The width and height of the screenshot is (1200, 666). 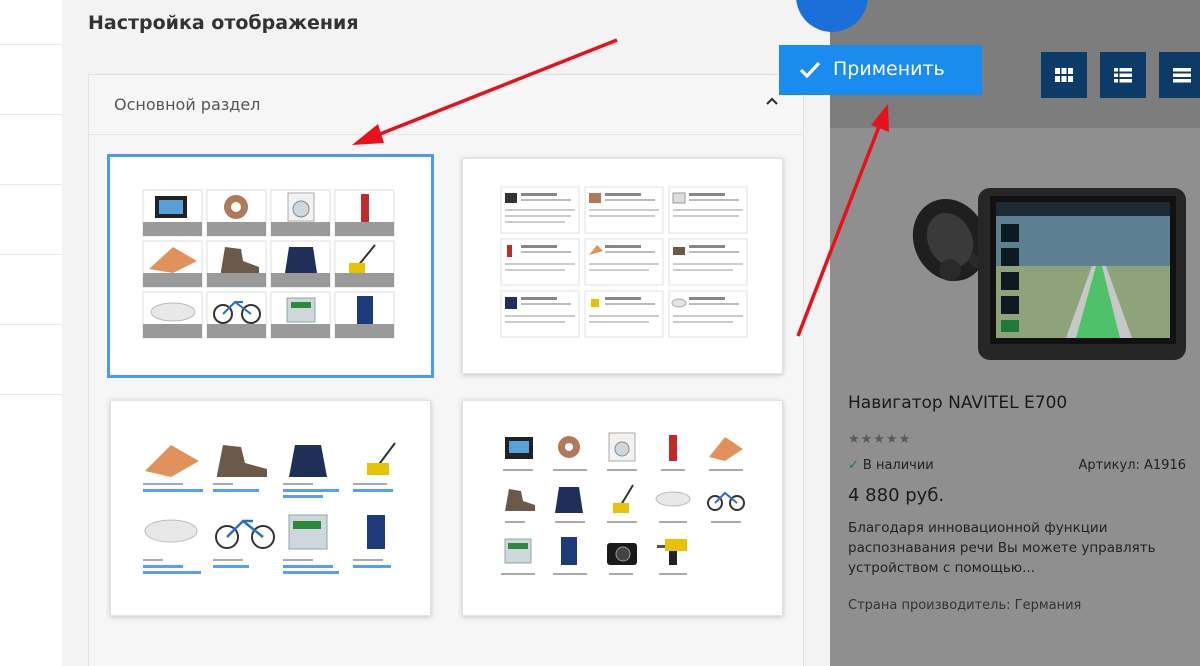 I want to click on layout-option-blocks, so click(x=270, y=508).